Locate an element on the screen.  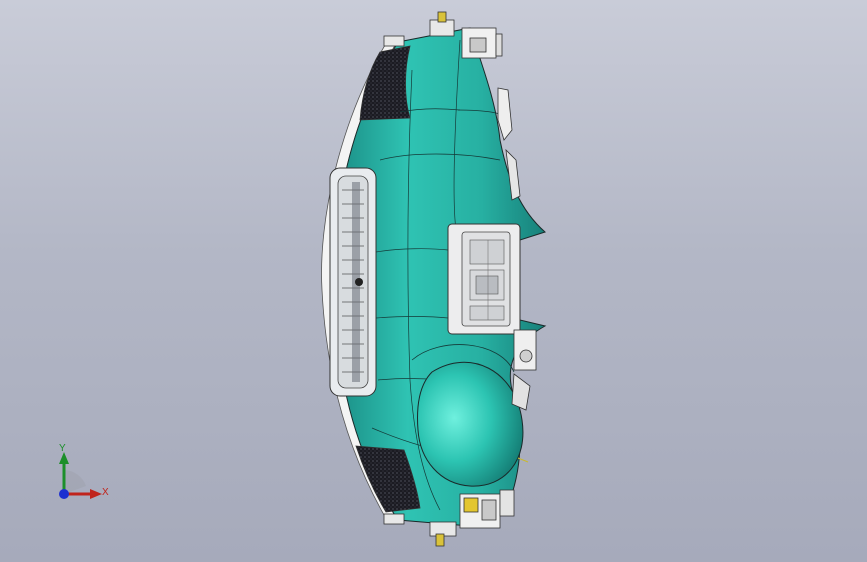
y-axis-label: Y is located at coordinates (62, 448).